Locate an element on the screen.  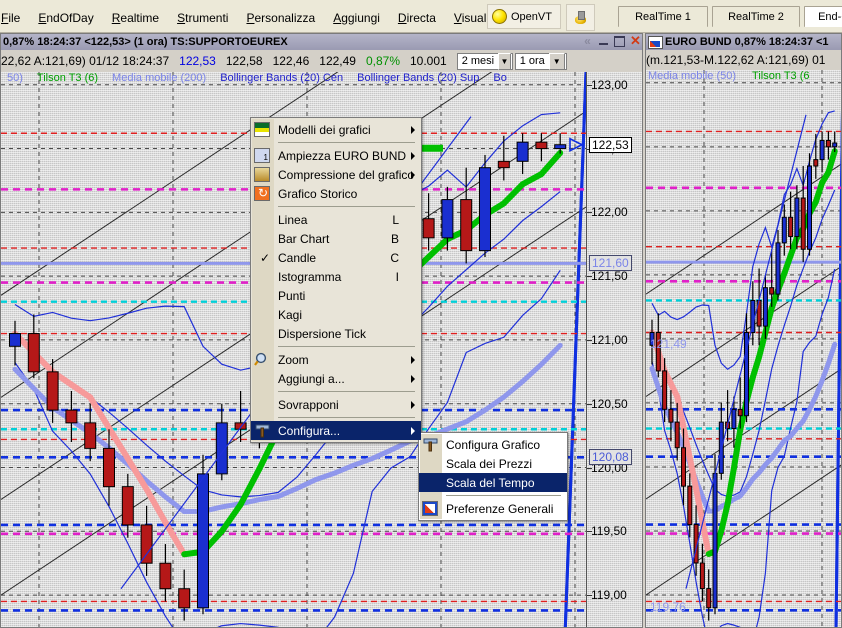
lock-button is located at coordinates (580, 17).